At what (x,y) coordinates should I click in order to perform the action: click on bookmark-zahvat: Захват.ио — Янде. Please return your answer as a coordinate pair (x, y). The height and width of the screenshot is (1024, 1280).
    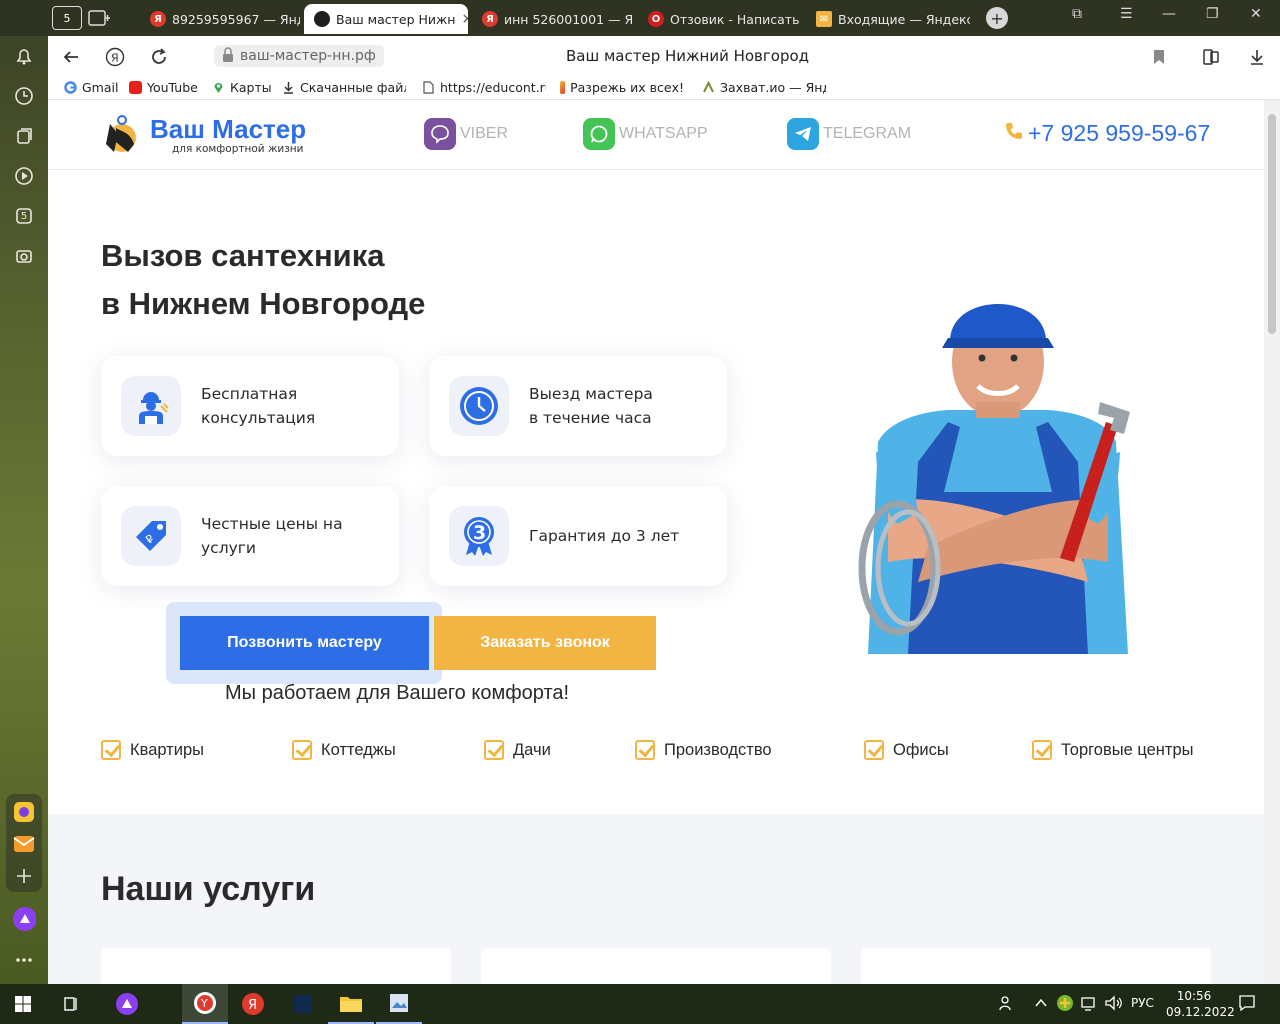
    Looking at the image, I should click on (764, 87).